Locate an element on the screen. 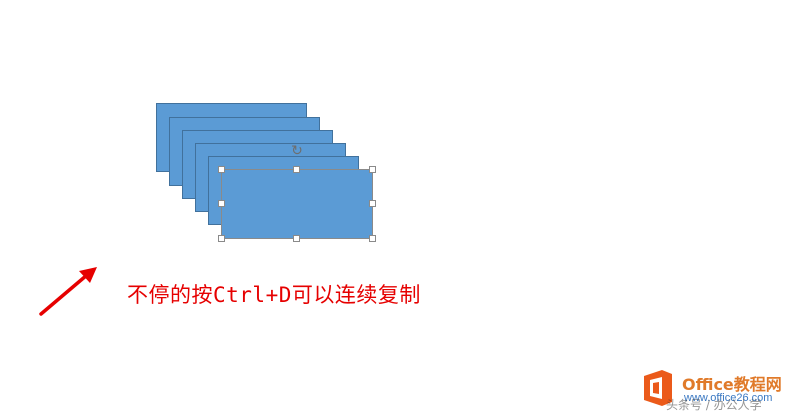  resize-handle-top-middle is located at coordinates (296, 169).